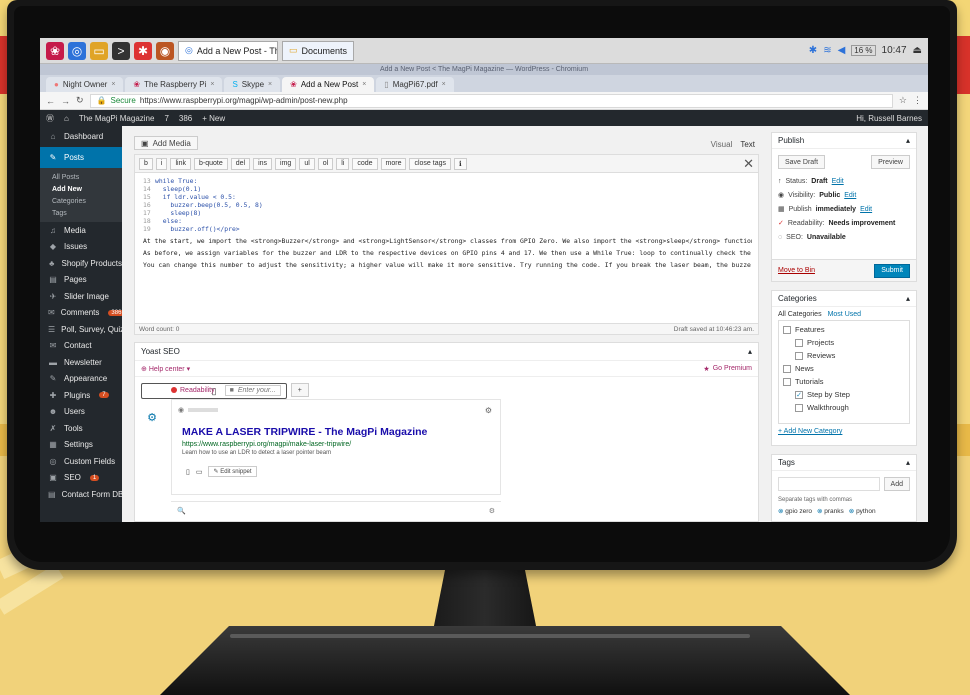 The image size is (970, 695). I want to click on wolfram-icon: ✱, so click(143, 50).